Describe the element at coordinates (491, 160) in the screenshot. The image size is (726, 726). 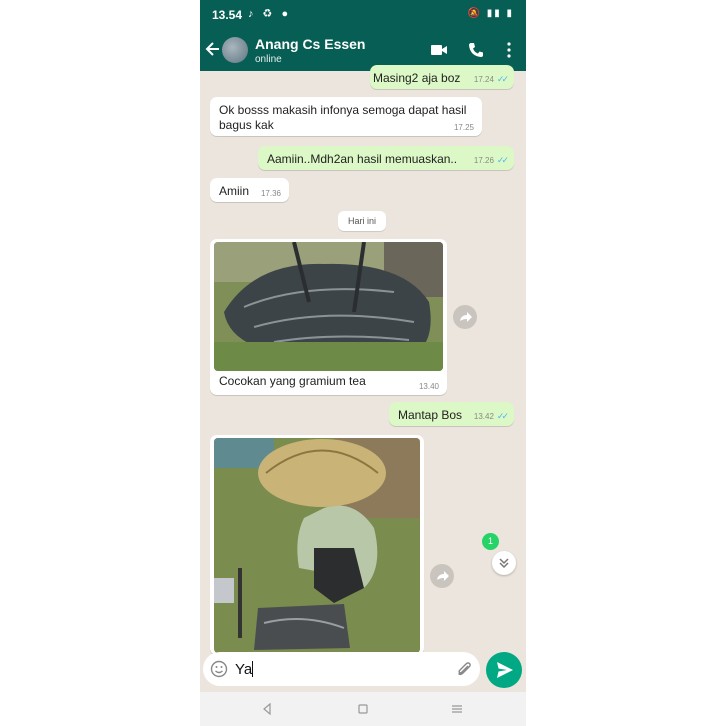
I see `message-time: 17.26 ✓✓` at that location.